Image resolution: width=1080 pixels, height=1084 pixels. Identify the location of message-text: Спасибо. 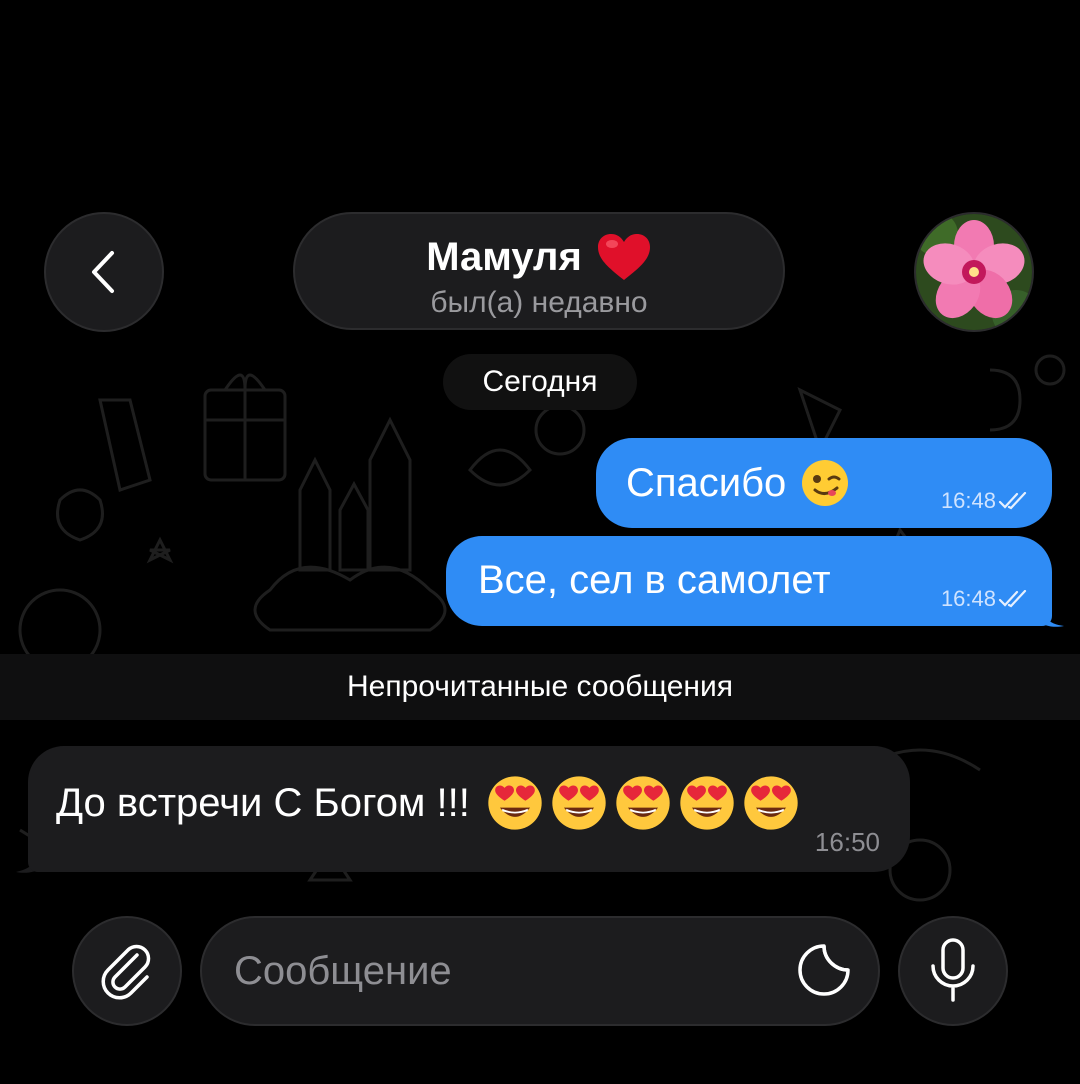
(706, 482).